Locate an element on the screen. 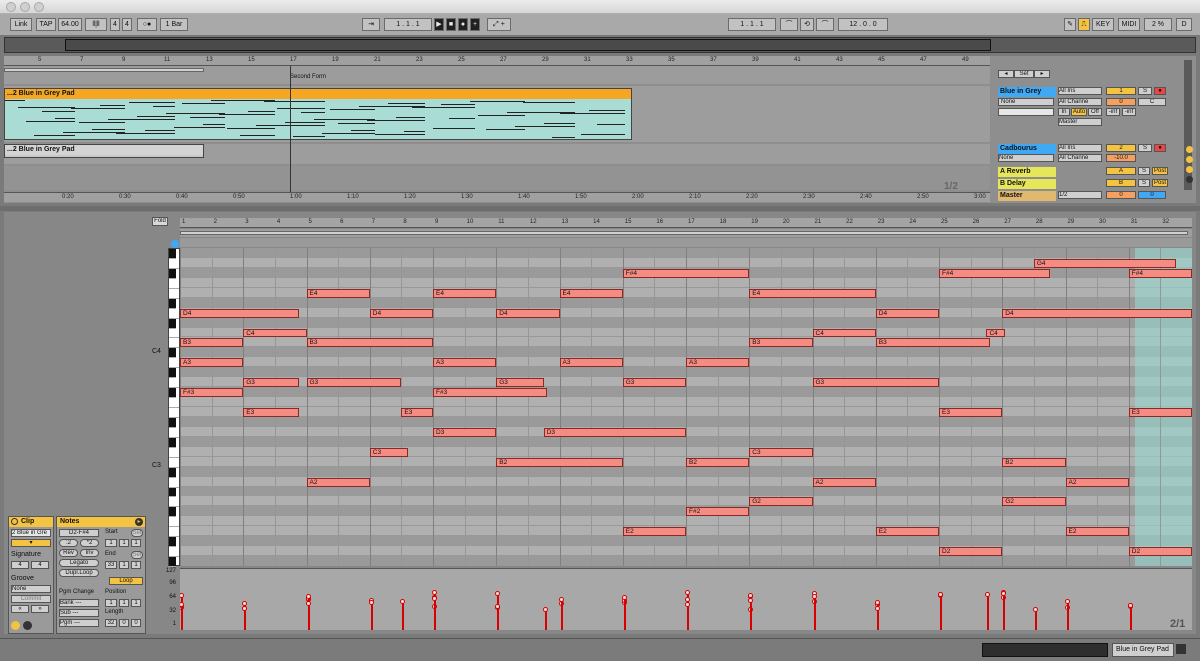 The height and width of the screenshot is (661, 1200). quantization-select: 1 Bar is located at coordinates (174, 24).